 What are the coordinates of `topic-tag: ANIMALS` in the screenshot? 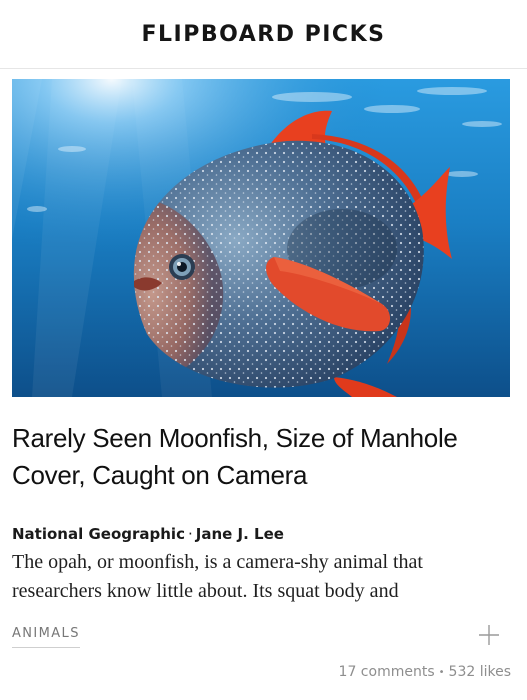 It's located at (46, 637).